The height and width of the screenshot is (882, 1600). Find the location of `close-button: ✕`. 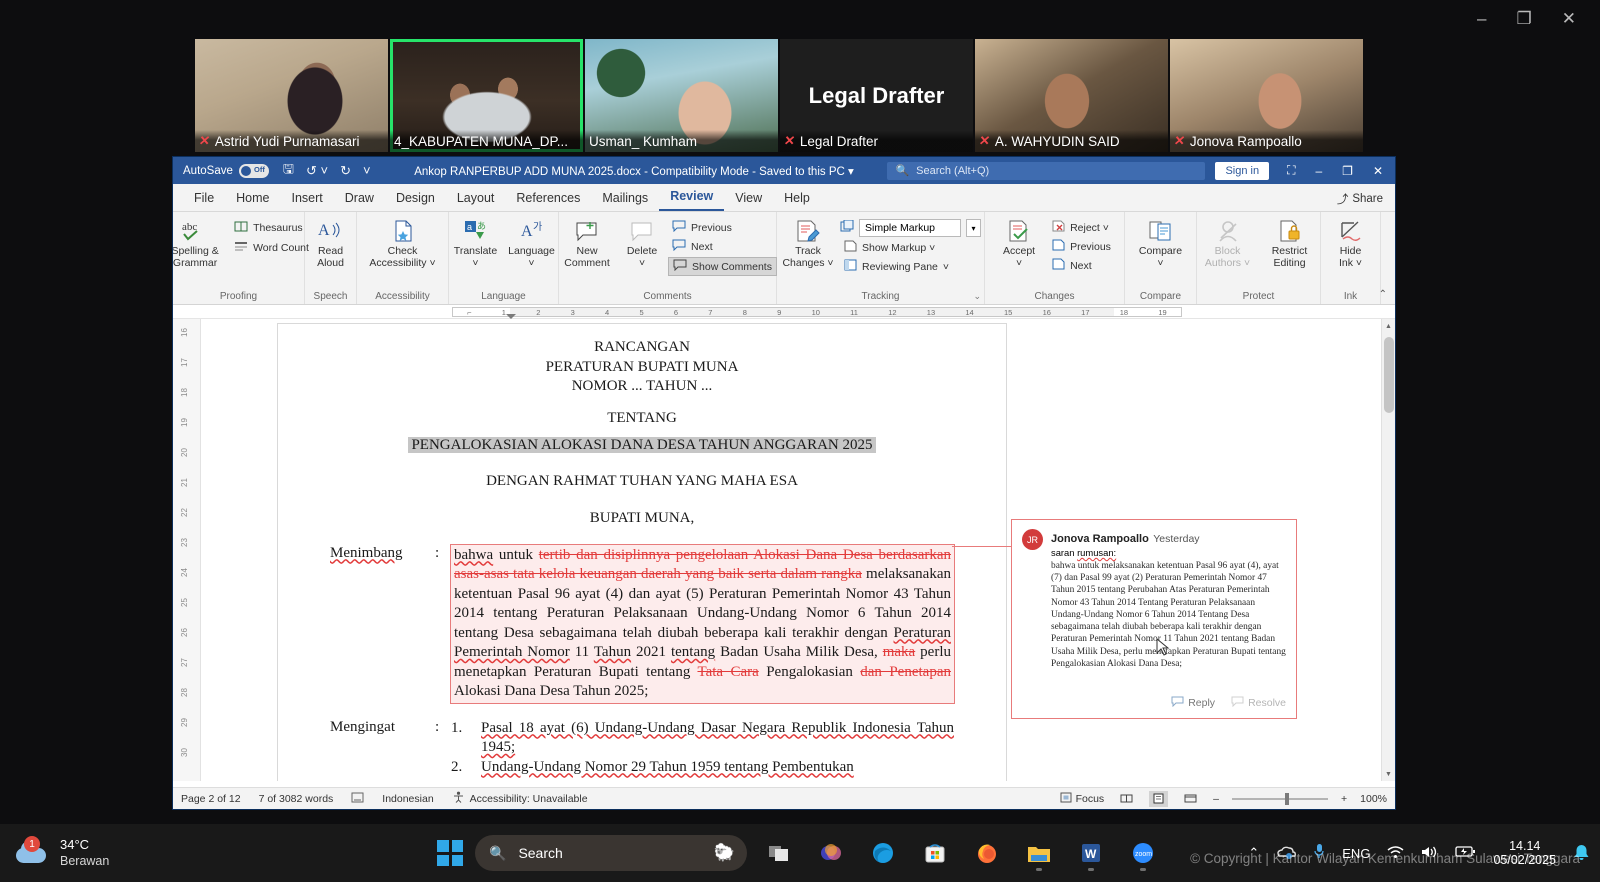

close-button: ✕ is located at coordinates (1378, 171).